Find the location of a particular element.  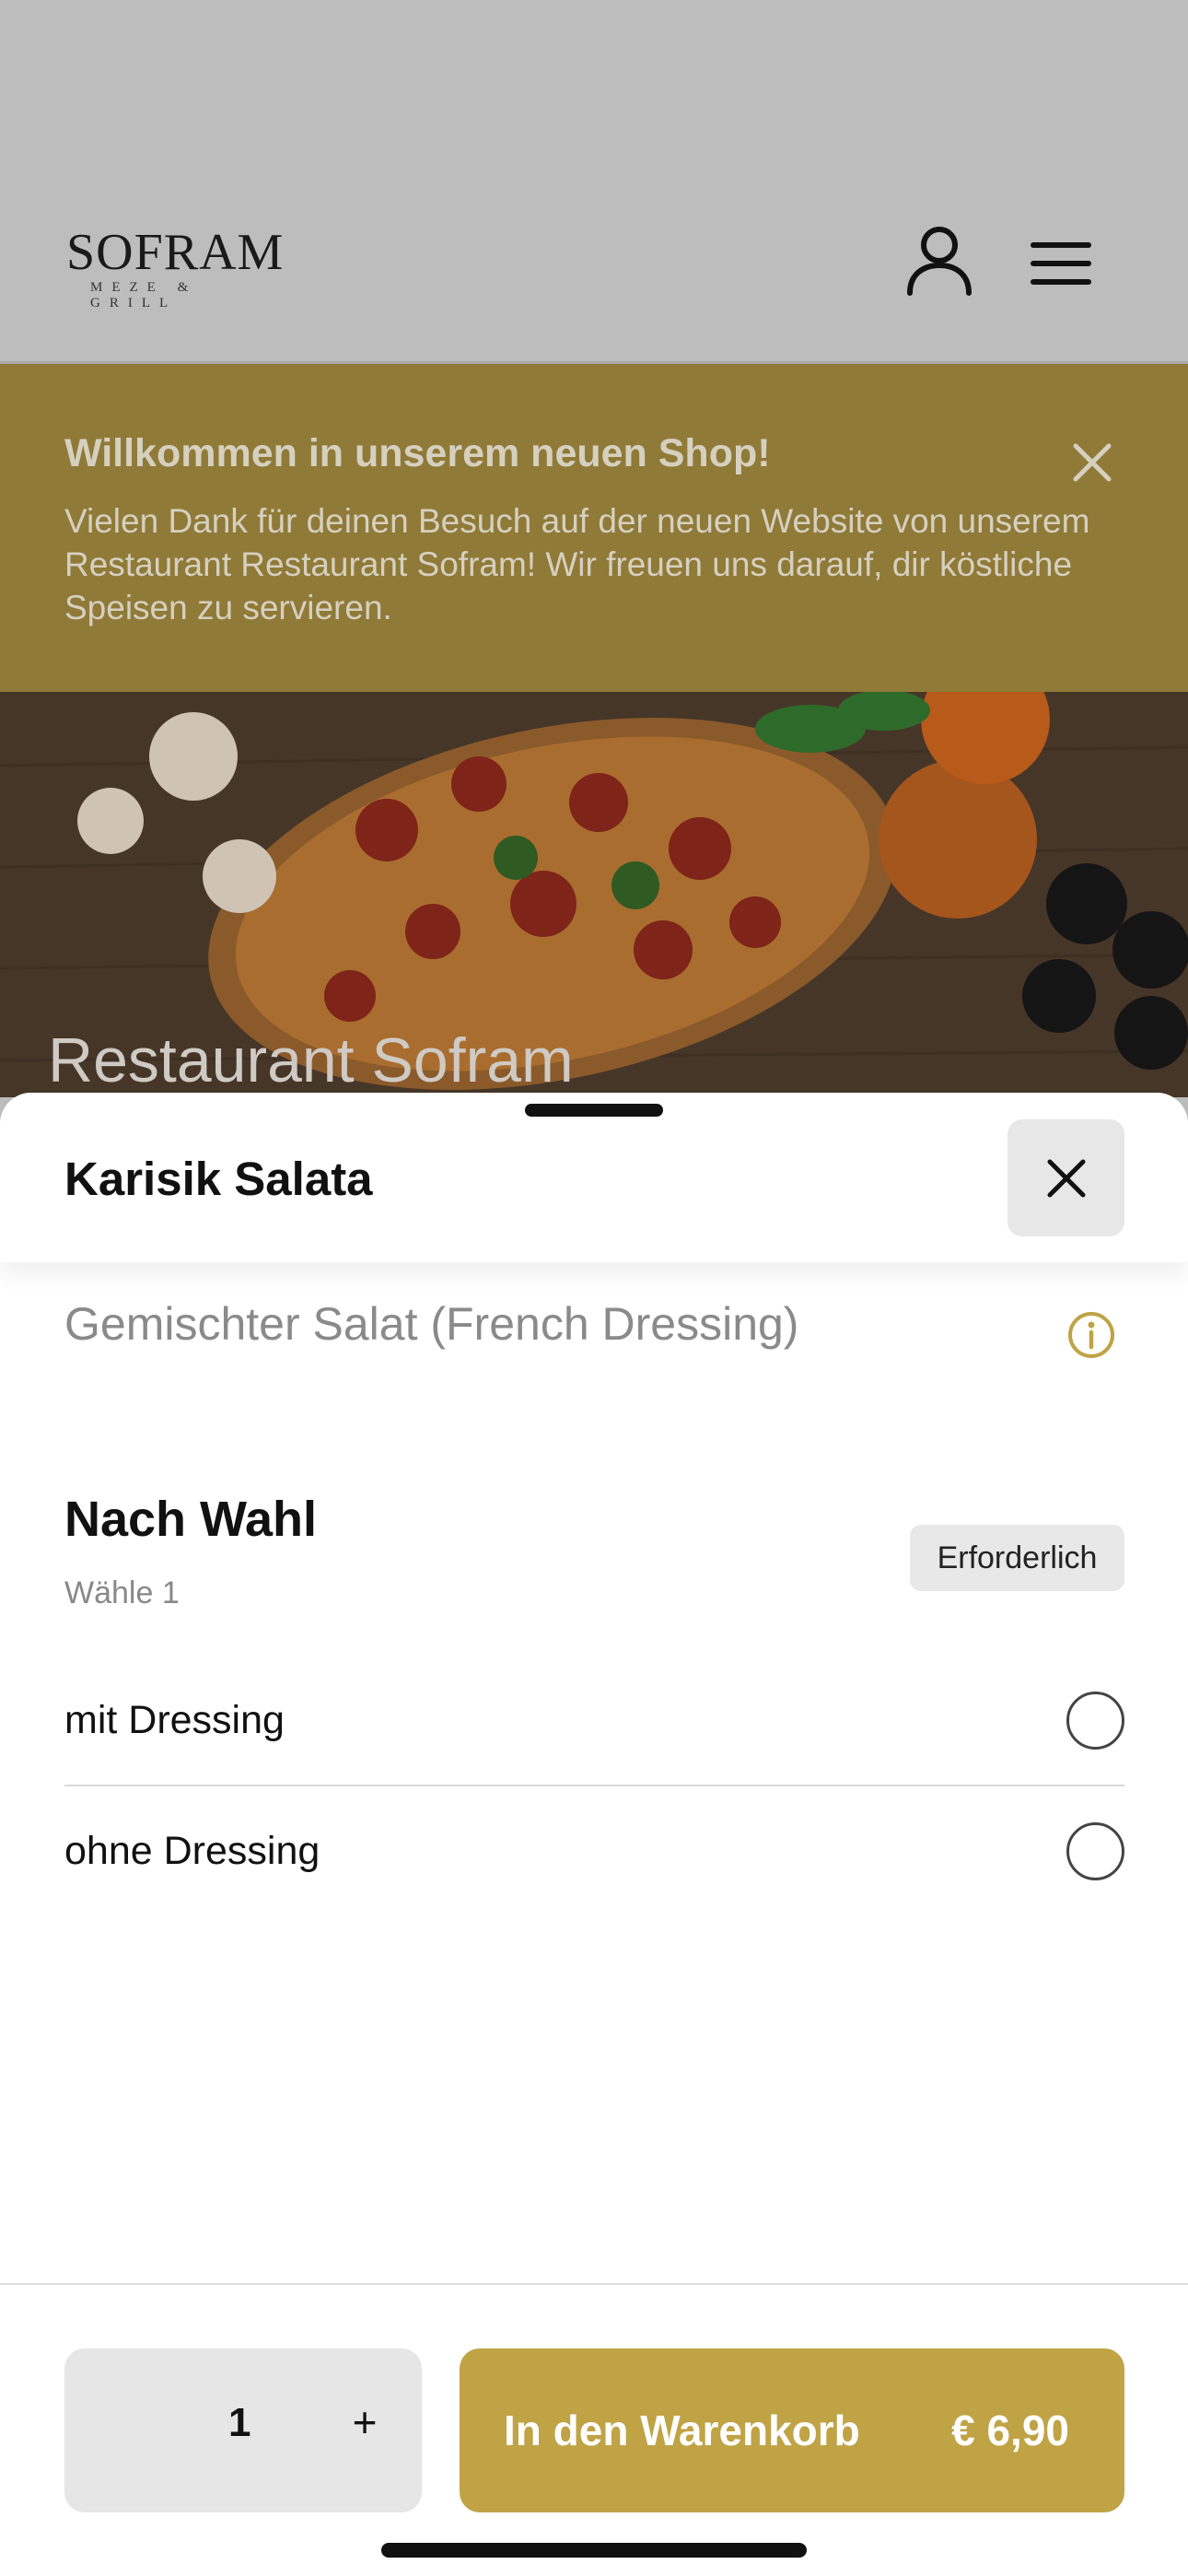

menu-button is located at coordinates (1062, 263).